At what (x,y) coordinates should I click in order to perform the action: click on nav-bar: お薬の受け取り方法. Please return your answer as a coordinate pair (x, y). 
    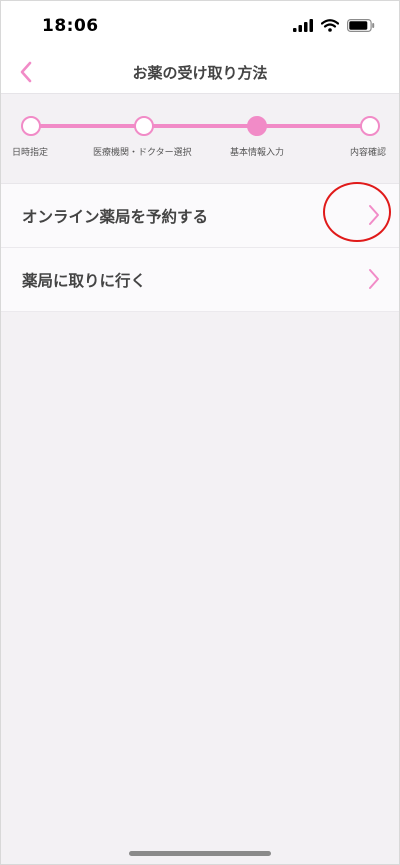
    Looking at the image, I should click on (200, 73).